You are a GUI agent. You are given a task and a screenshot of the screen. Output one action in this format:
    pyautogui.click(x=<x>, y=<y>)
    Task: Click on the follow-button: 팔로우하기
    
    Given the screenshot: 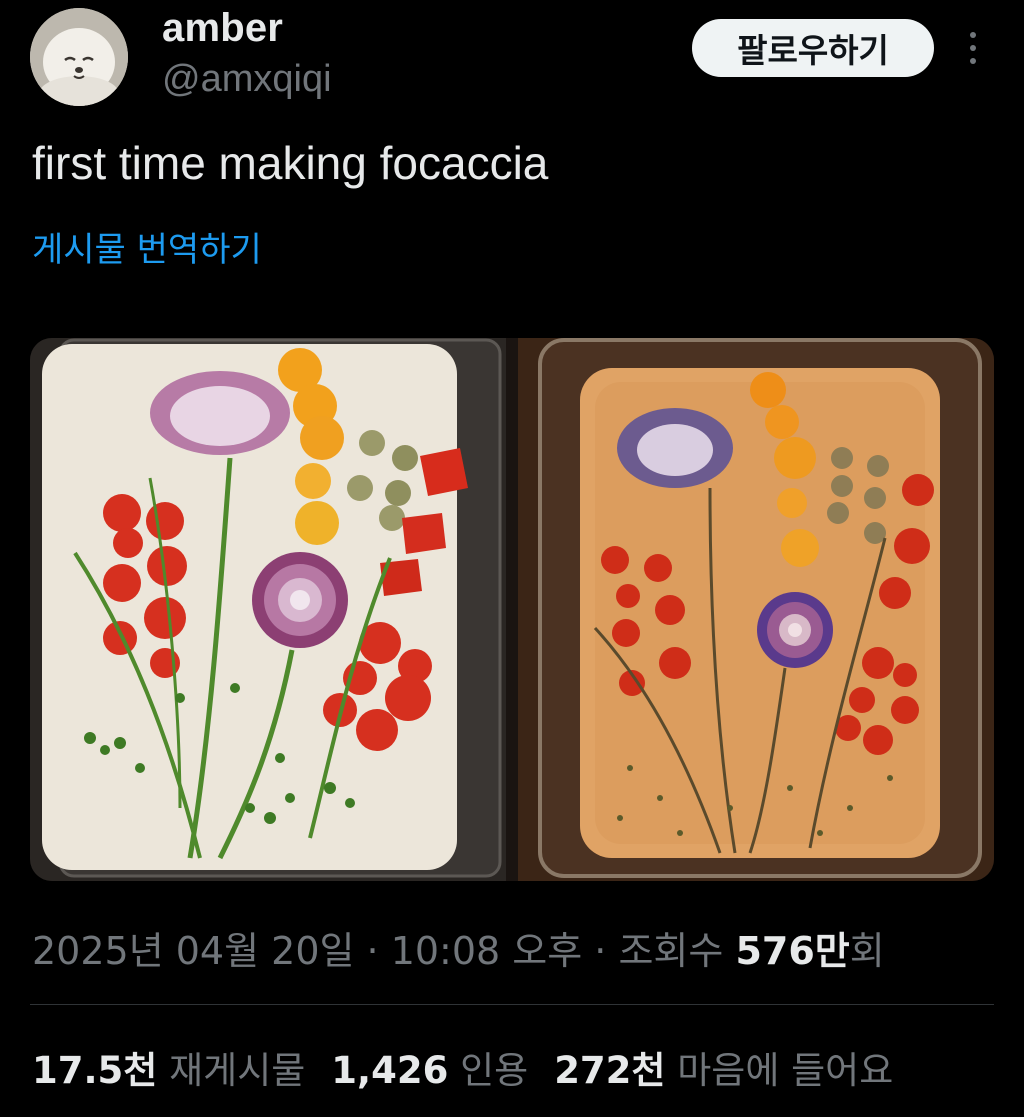 What is the action you would take?
    pyautogui.click(x=813, y=48)
    